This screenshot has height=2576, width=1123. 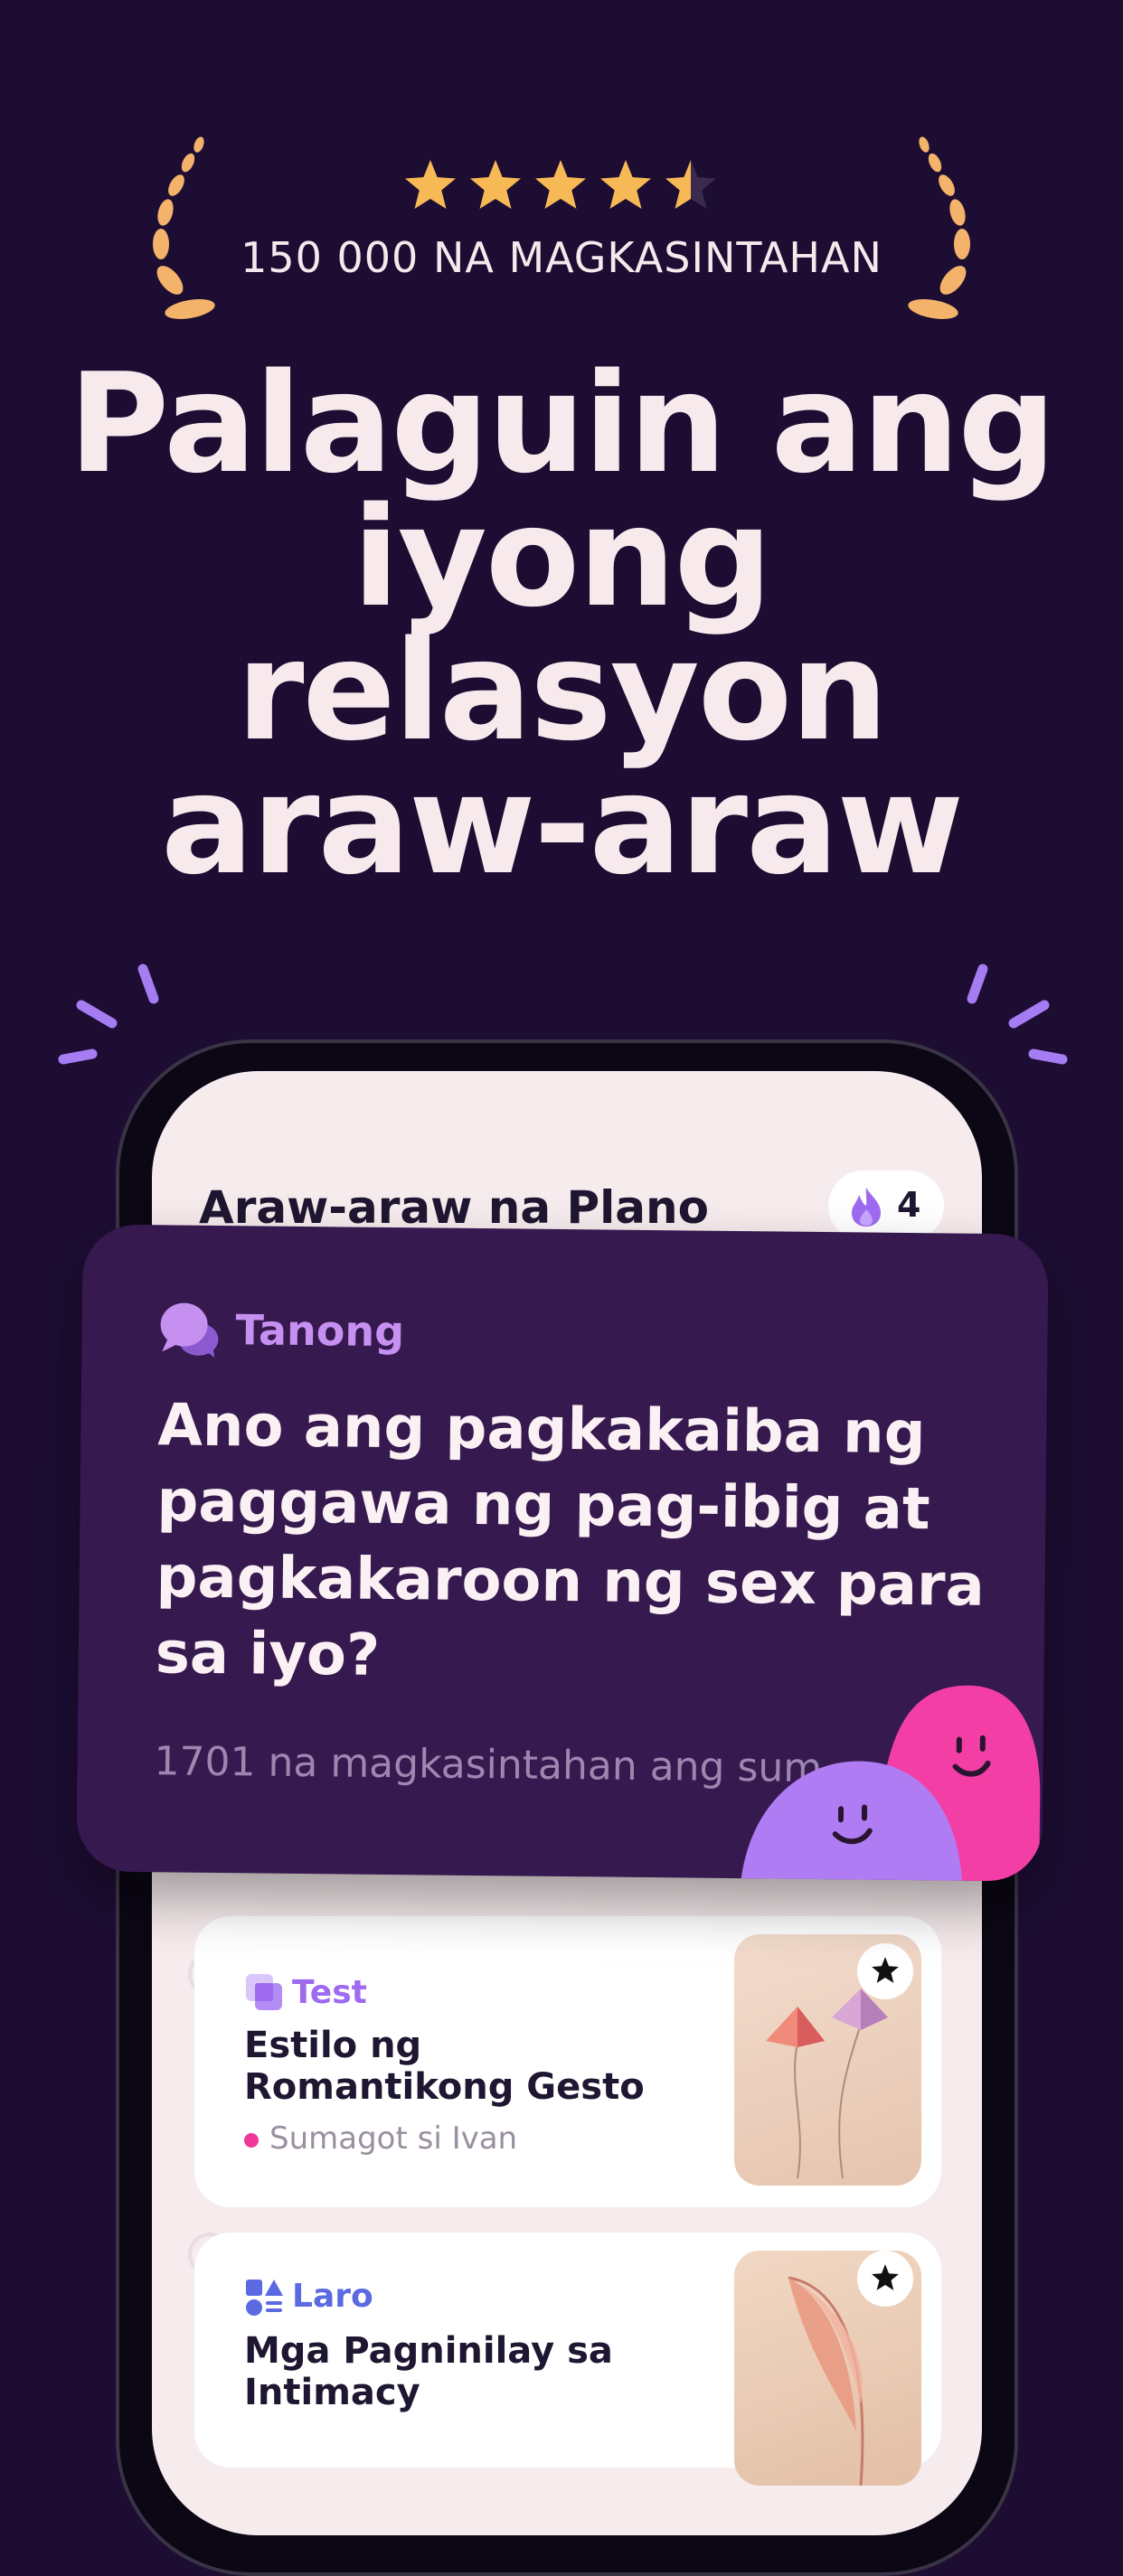 I want to click on rating-stars, so click(x=561, y=185).